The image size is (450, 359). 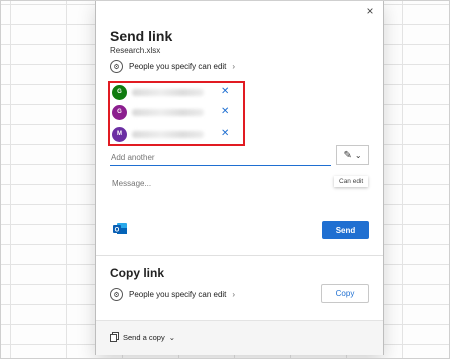 I want to click on permission-dropdown: ✎ ⌄, so click(x=352, y=155).